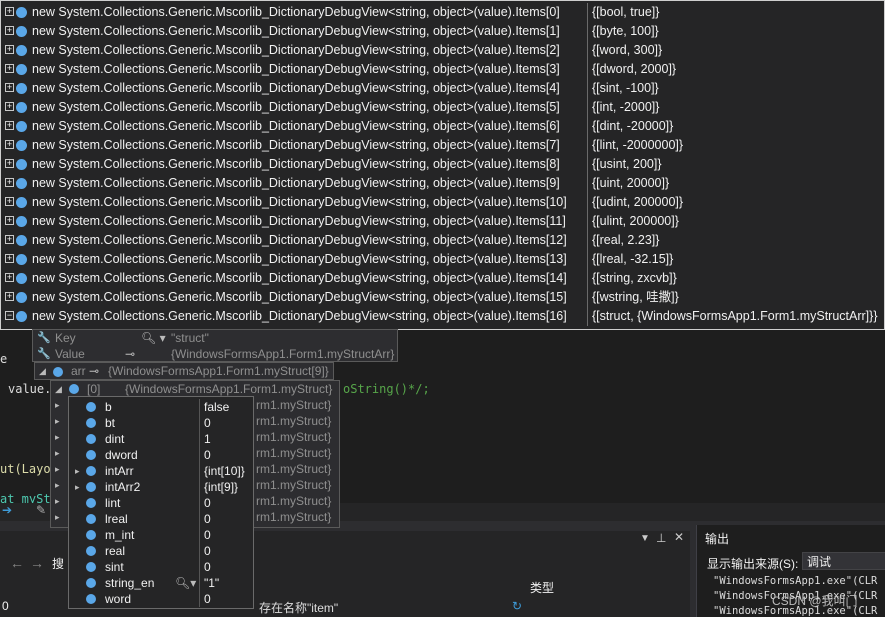 The height and width of the screenshot is (617, 885). What do you see at coordinates (190, 338) in the screenshot?
I see `key-value: "struct"` at bounding box center [190, 338].